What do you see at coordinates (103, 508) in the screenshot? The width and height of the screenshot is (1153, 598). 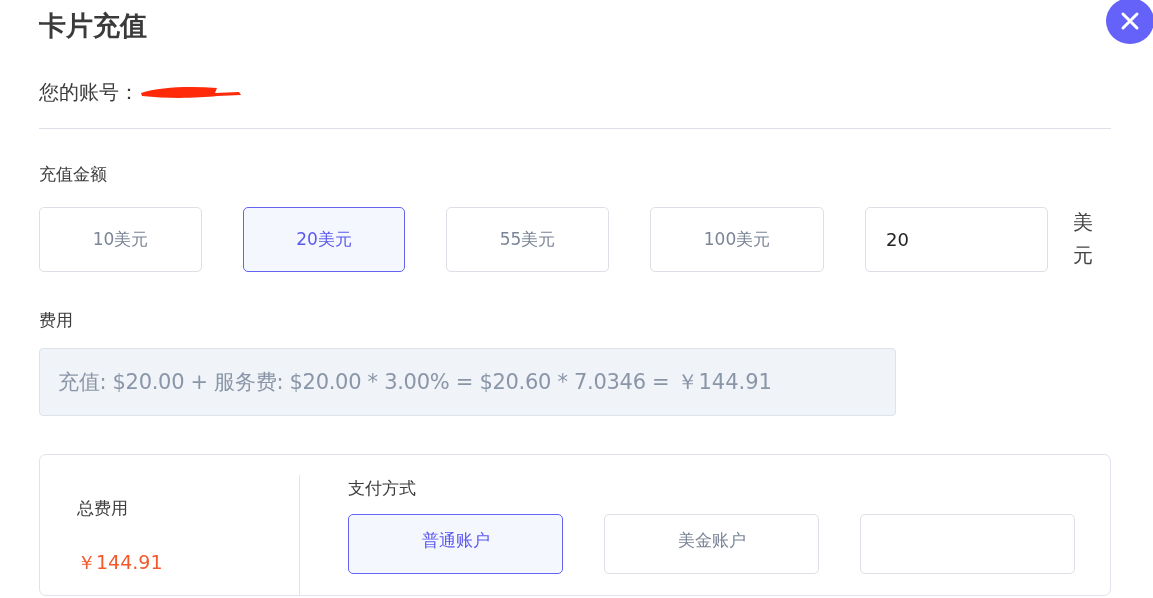 I see `total-label: 总费用` at bounding box center [103, 508].